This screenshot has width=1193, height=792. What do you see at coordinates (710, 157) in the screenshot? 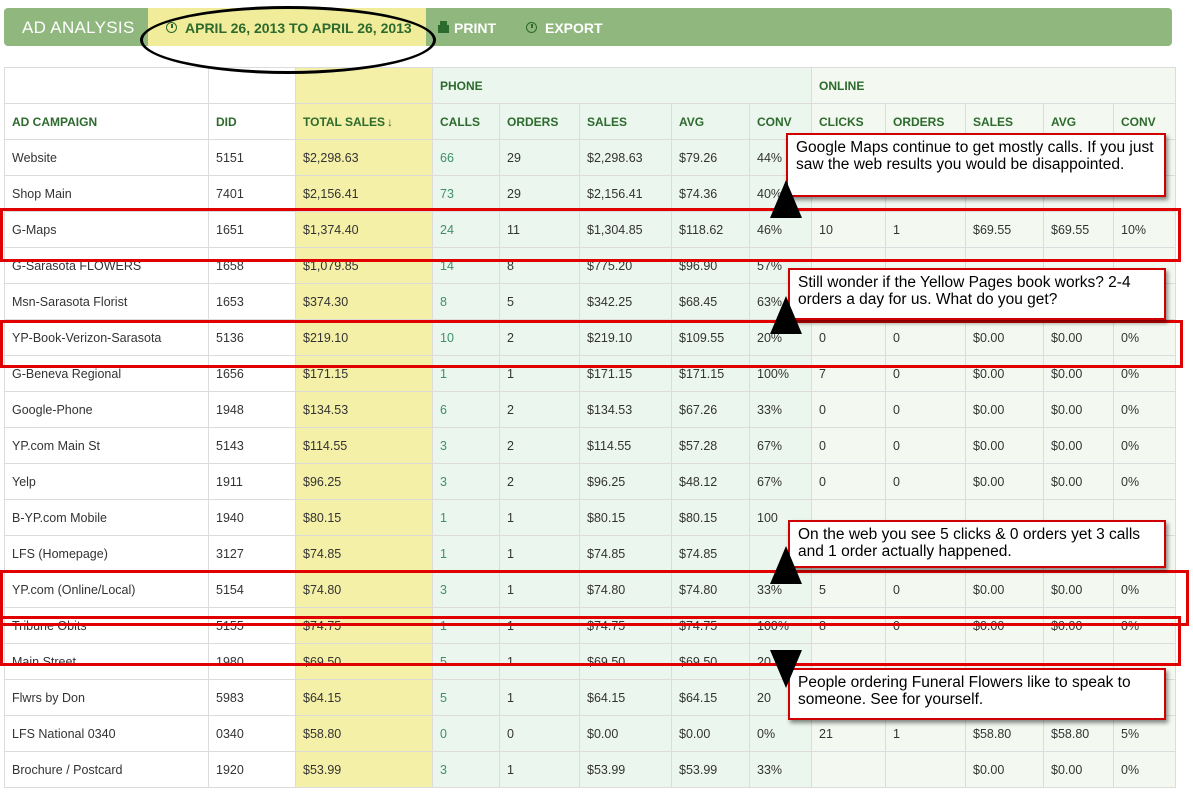
I see `col-phone-avg-cell: $79.26` at bounding box center [710, 157].